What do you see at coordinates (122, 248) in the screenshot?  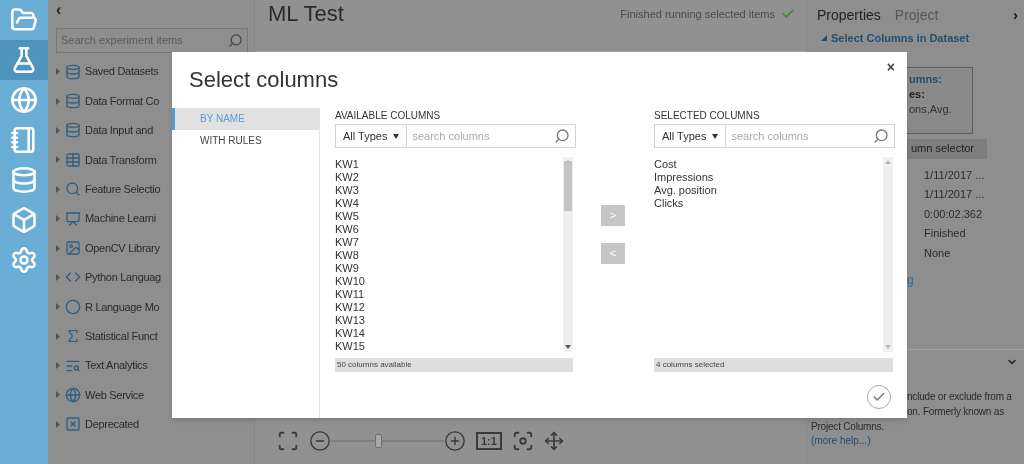 I see `palette-item: OpenCV Library` at bounding box center [122, 248].